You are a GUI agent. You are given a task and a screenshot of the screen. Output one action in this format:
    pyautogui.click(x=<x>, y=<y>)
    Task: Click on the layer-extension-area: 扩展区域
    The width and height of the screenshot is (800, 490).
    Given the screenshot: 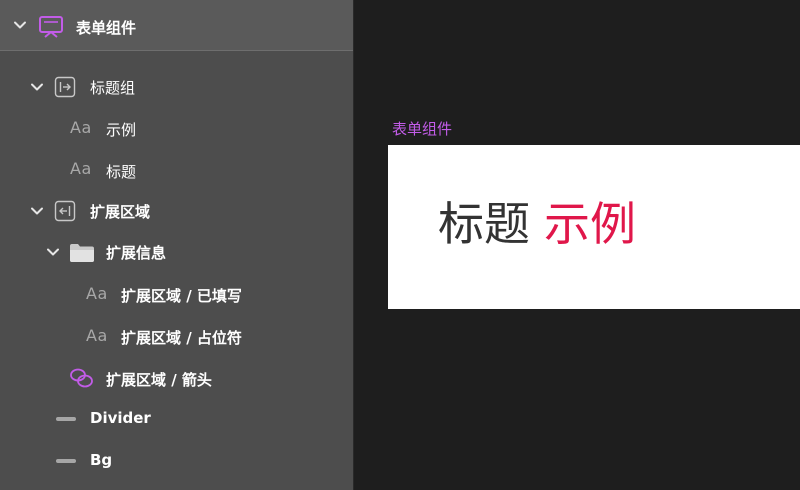 What is the action you would take?
    pyautogui.click(x=176, y=211)
    